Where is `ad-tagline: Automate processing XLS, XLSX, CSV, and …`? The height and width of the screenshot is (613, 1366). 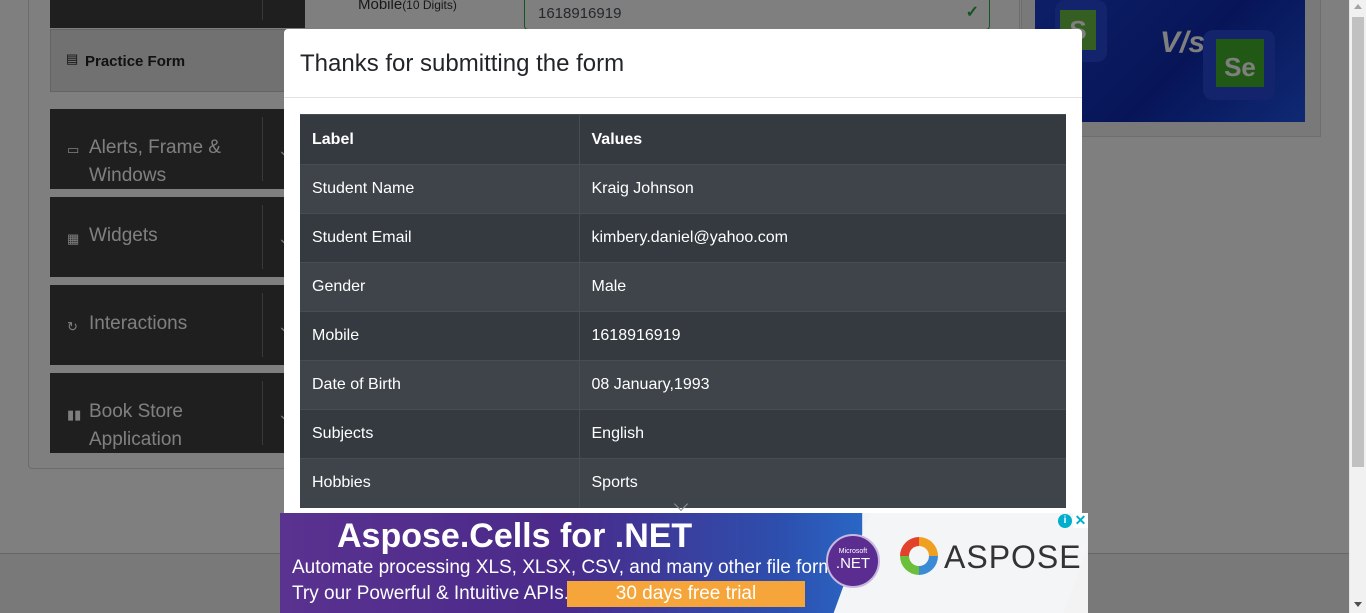 ad-tagline: Automate processing XLS, XLSX, CSV, and … is located at coordinates (578, 567).